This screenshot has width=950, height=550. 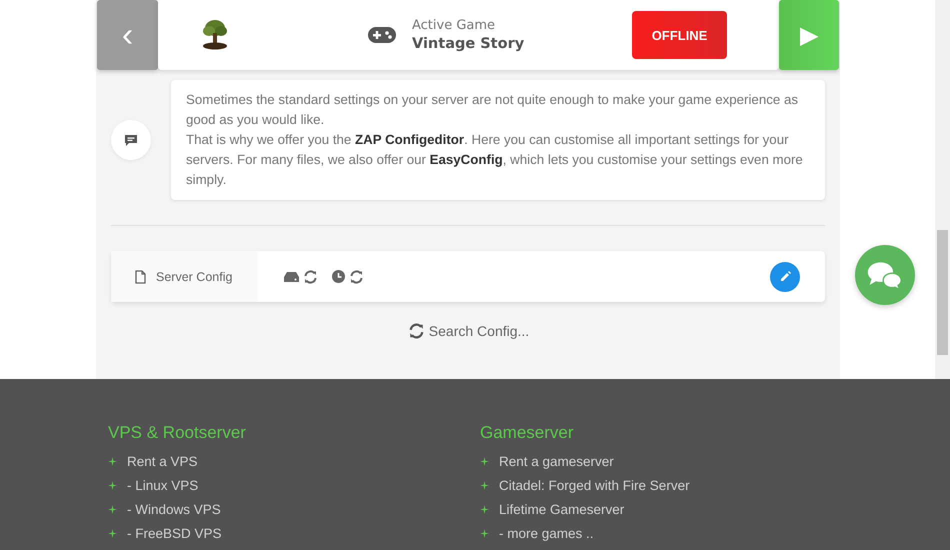 I want to click on config-tab: Server Config, so click(x=184, y=276).